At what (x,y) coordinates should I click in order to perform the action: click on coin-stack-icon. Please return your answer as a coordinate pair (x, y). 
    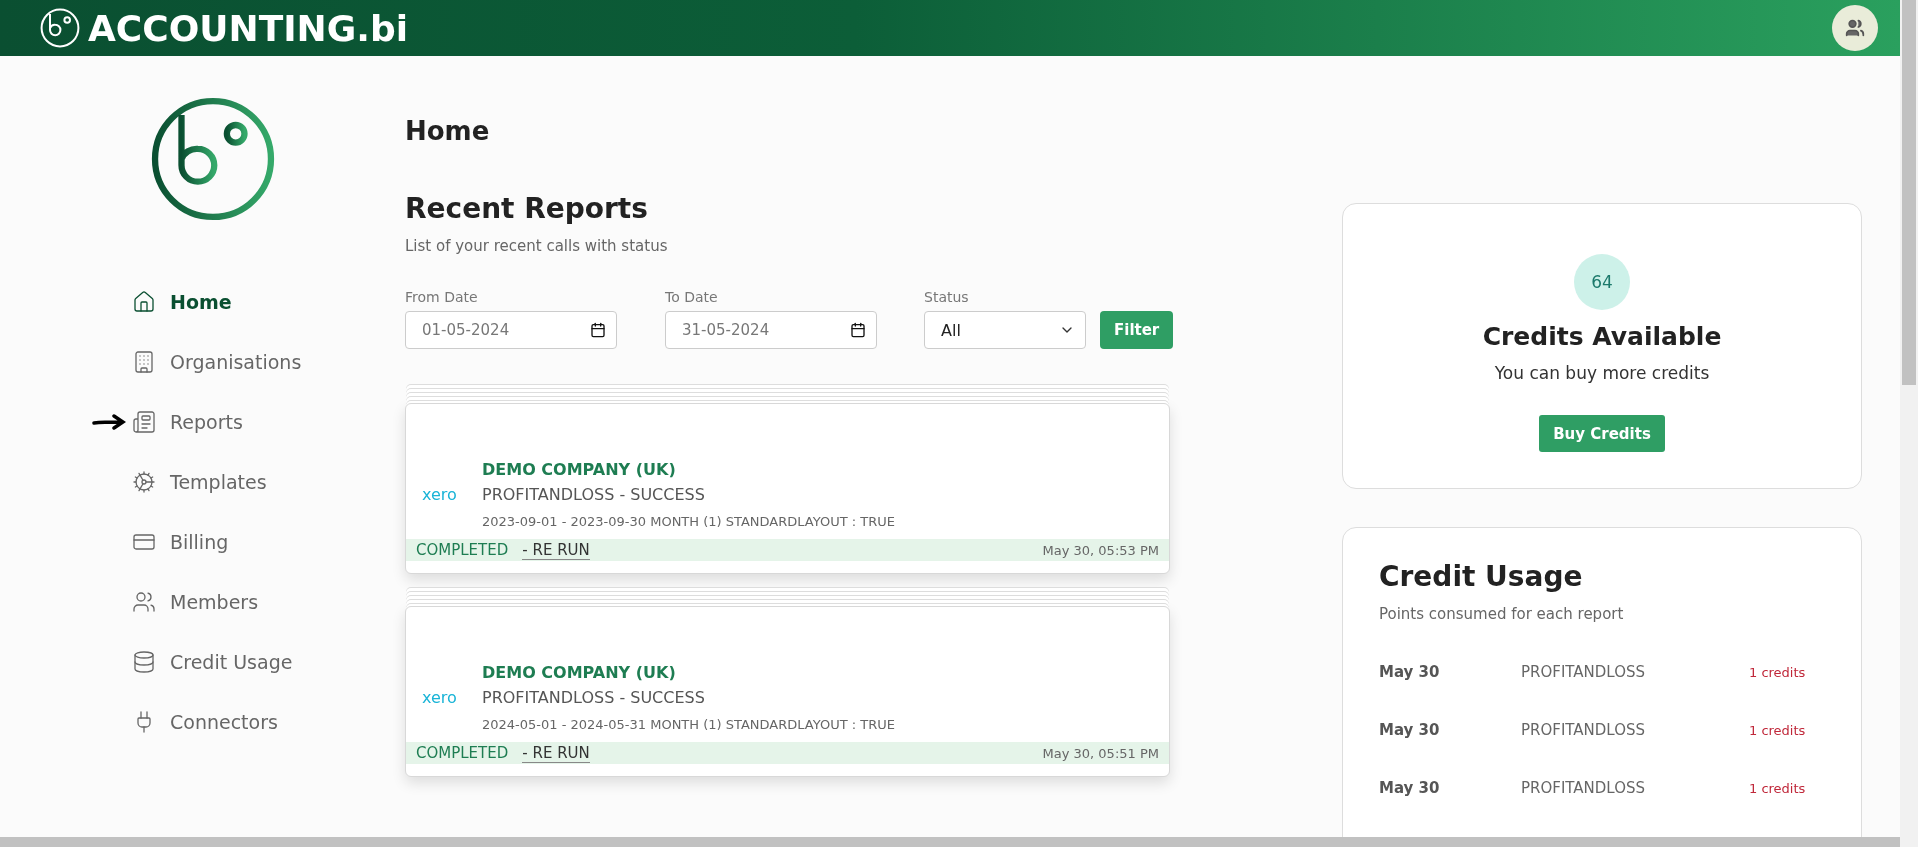
    Looking at the image, I should click on (144, 662).